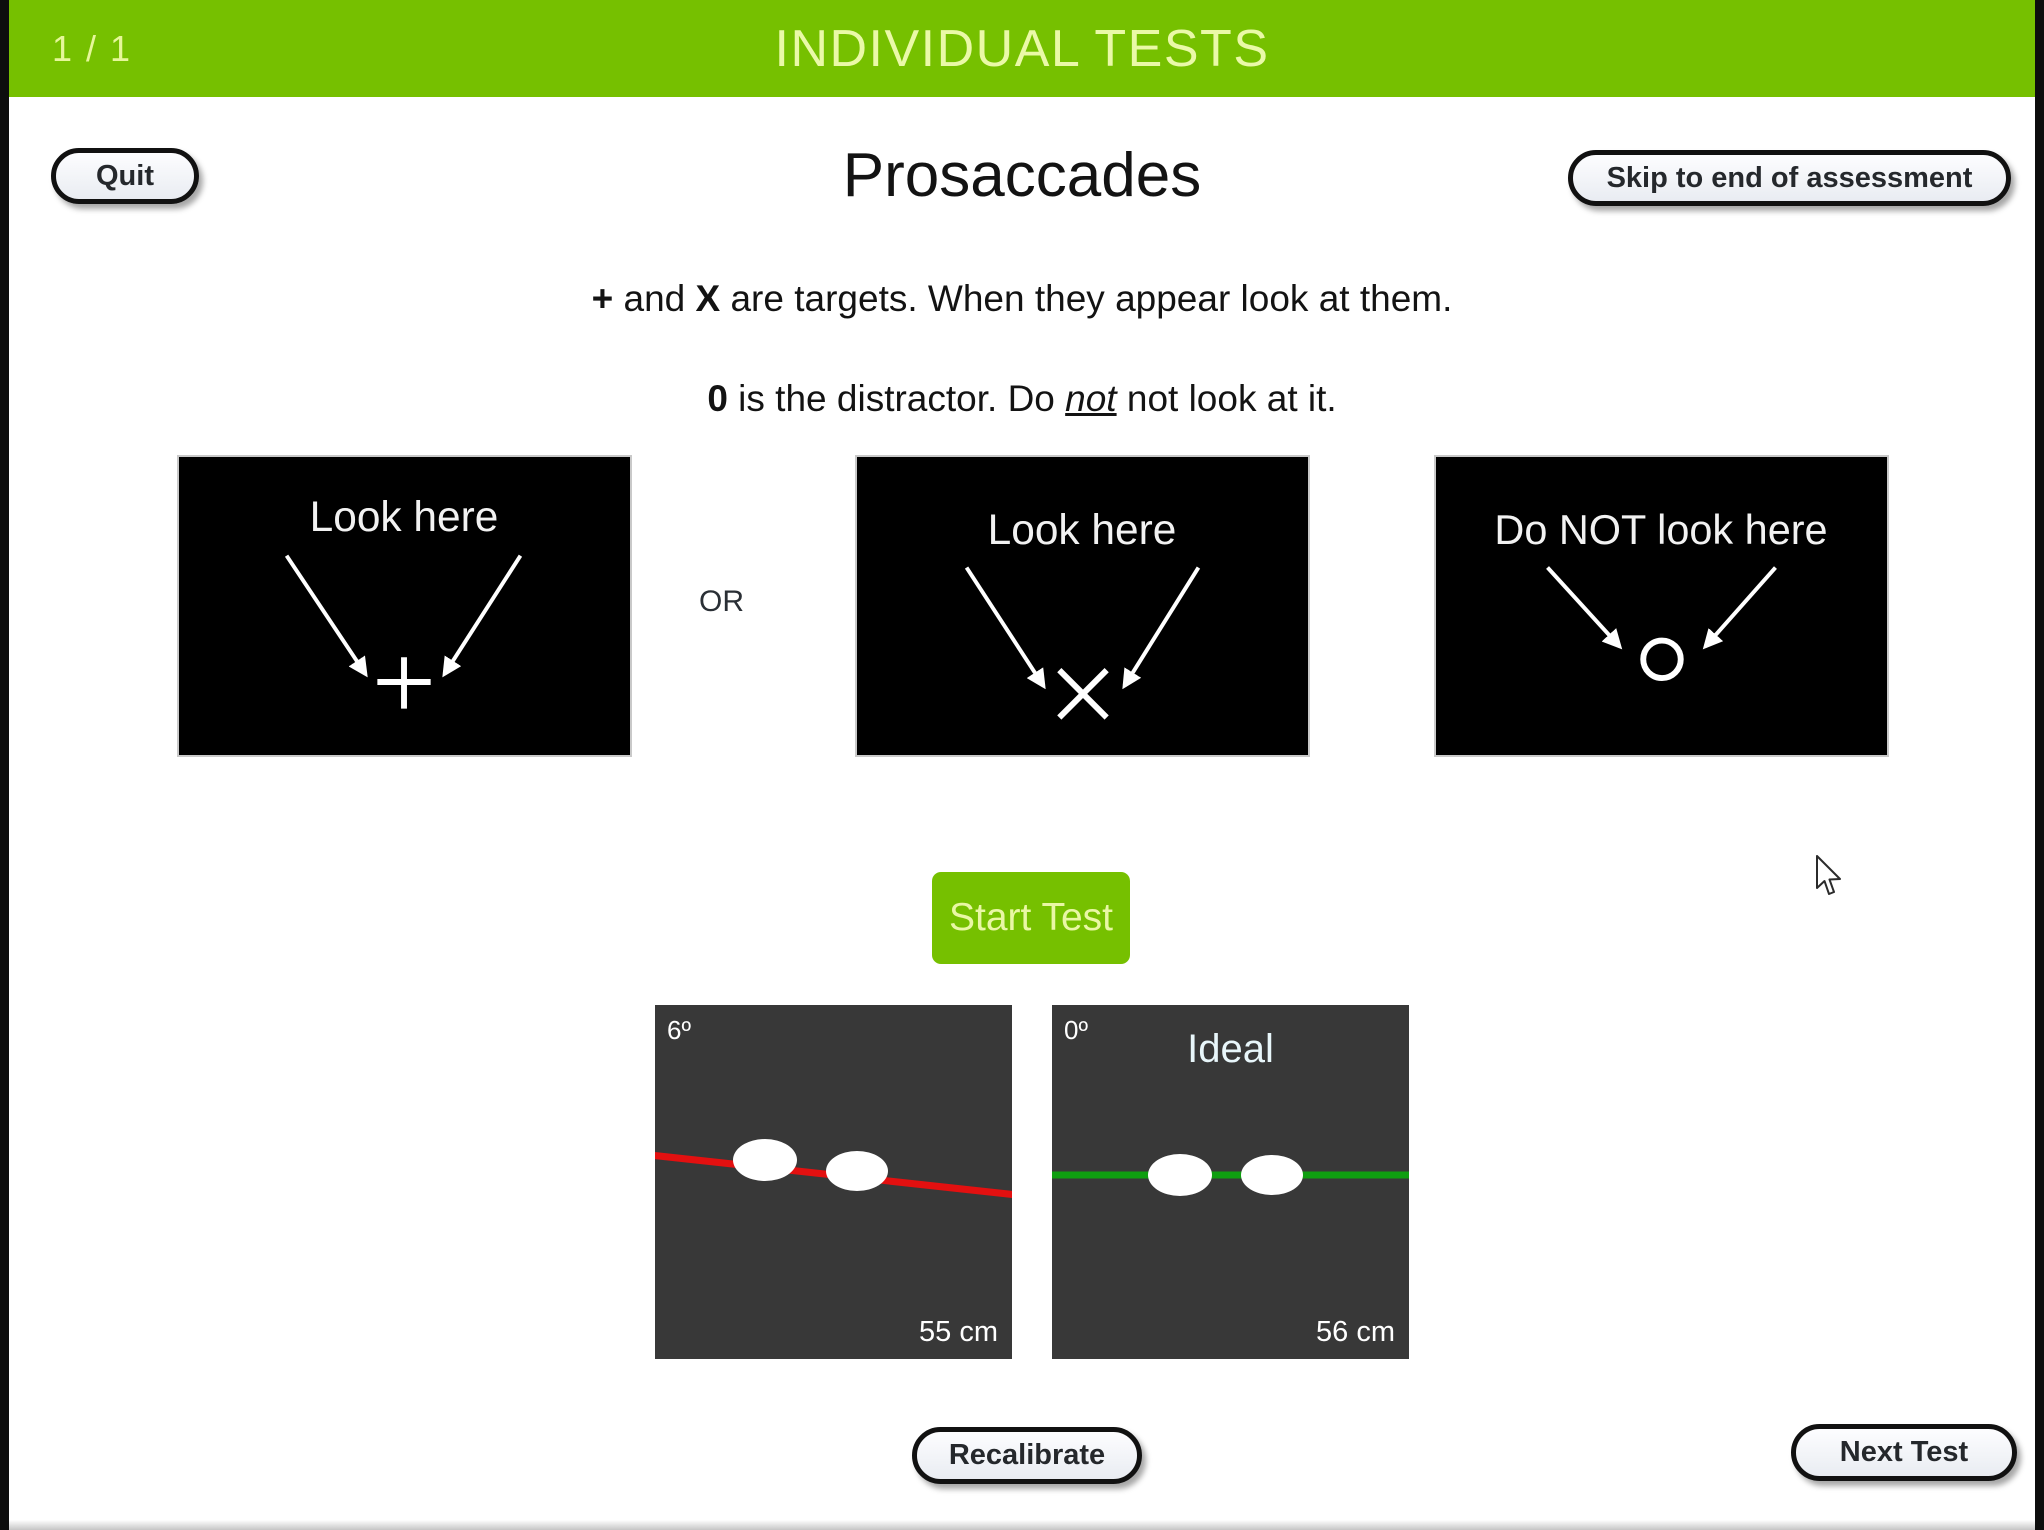 Image resolution: width=2044 pixels, height=1530 pixels. Describe the element at coordinates (708, 298) in the screenshot. I see `x-symbol: X` at that location.